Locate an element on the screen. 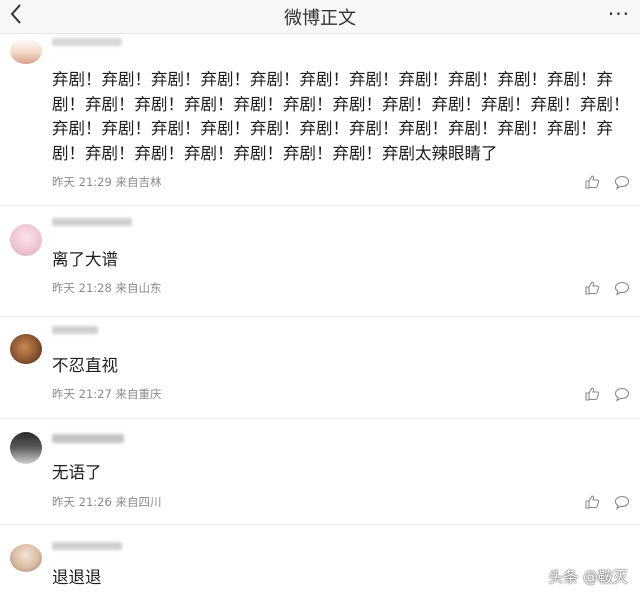 The height and width of the screenshot is (599, 640). comment-text: 退退退 is located at coordinates (77, 577).